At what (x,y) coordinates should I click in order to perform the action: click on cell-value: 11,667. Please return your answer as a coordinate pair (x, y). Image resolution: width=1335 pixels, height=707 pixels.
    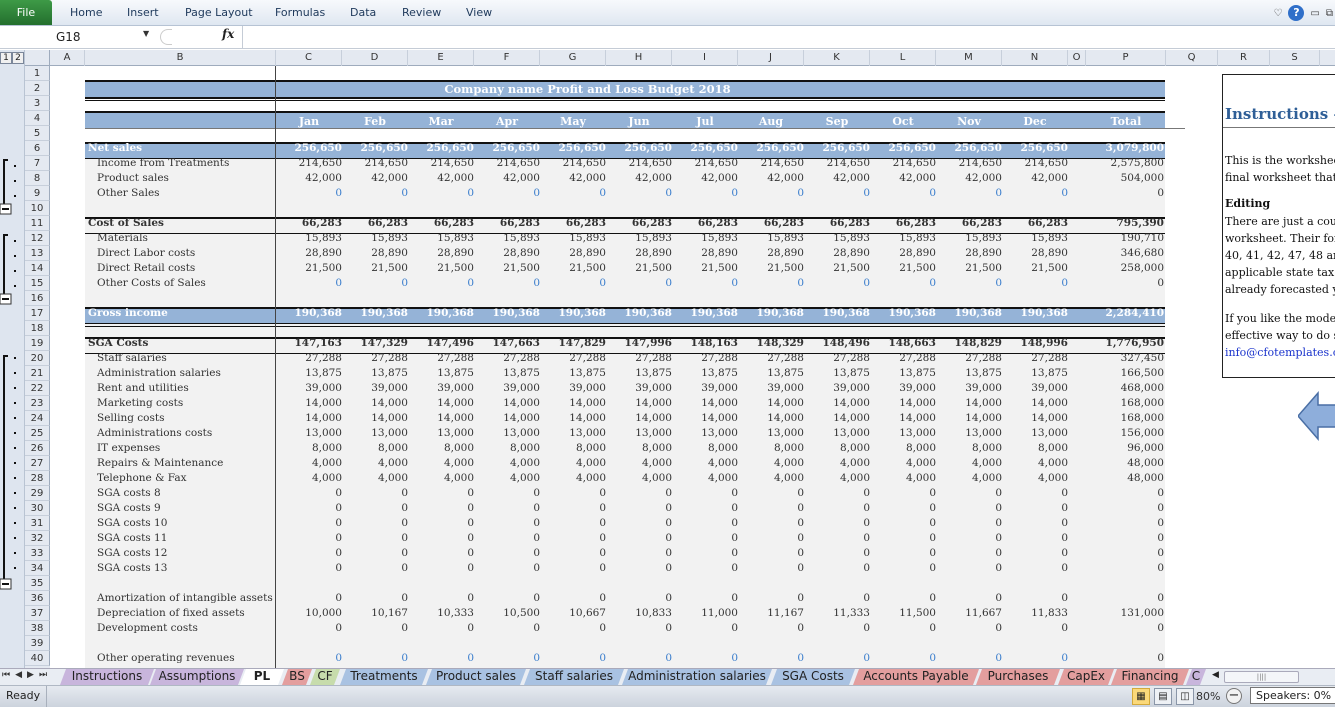
    Looking at the image, I should click on (969, 613).